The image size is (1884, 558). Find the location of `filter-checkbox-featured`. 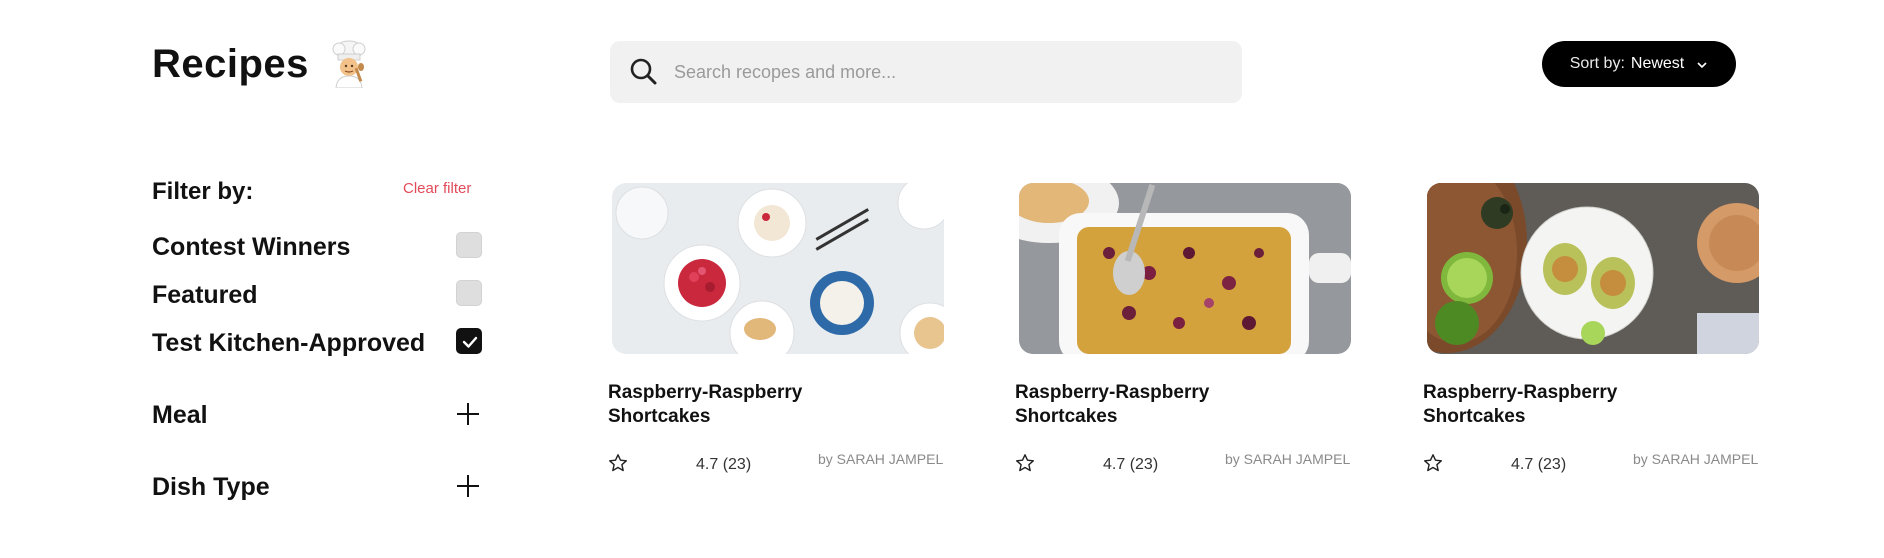

filter-checkbox-featured is located at coordinates (469, 293).